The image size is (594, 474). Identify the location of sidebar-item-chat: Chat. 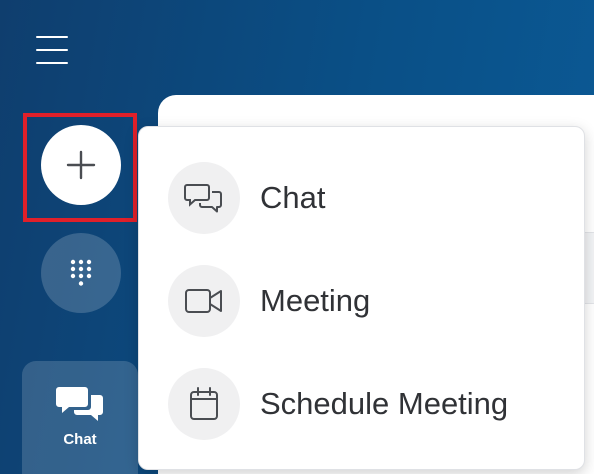
(80, 417).